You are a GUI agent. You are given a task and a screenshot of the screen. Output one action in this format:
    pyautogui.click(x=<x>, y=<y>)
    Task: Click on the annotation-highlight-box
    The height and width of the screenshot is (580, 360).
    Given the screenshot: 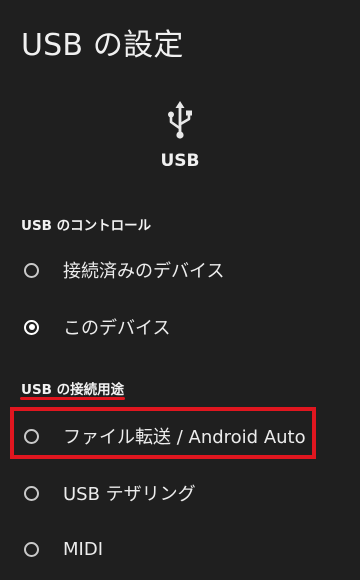 What is the action you would take?
    pyautogui.click(x=163, y=433)
    